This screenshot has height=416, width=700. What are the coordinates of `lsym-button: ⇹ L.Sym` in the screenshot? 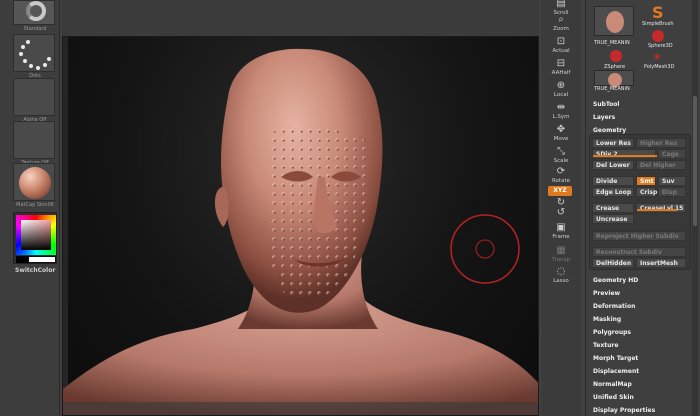 It's located at (561, 114).